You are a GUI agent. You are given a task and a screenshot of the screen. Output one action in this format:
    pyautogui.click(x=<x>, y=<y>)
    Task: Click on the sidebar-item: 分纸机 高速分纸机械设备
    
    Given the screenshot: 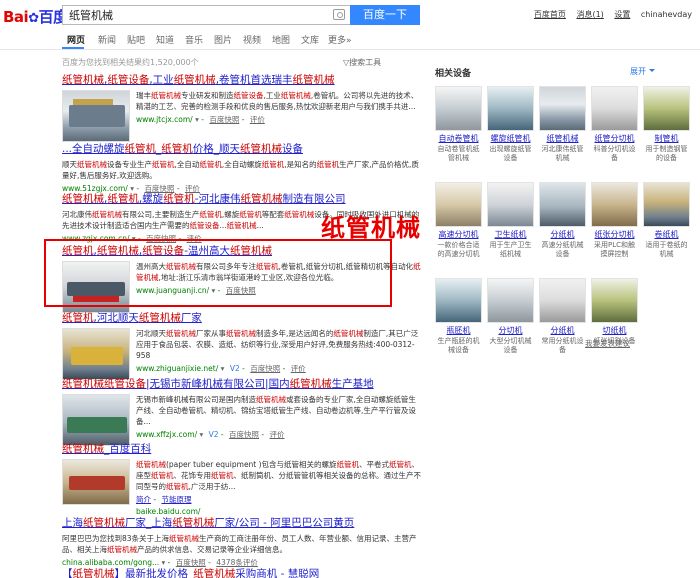 What is the action you would take?
    pyautogui.click(x=562, y=220)
    